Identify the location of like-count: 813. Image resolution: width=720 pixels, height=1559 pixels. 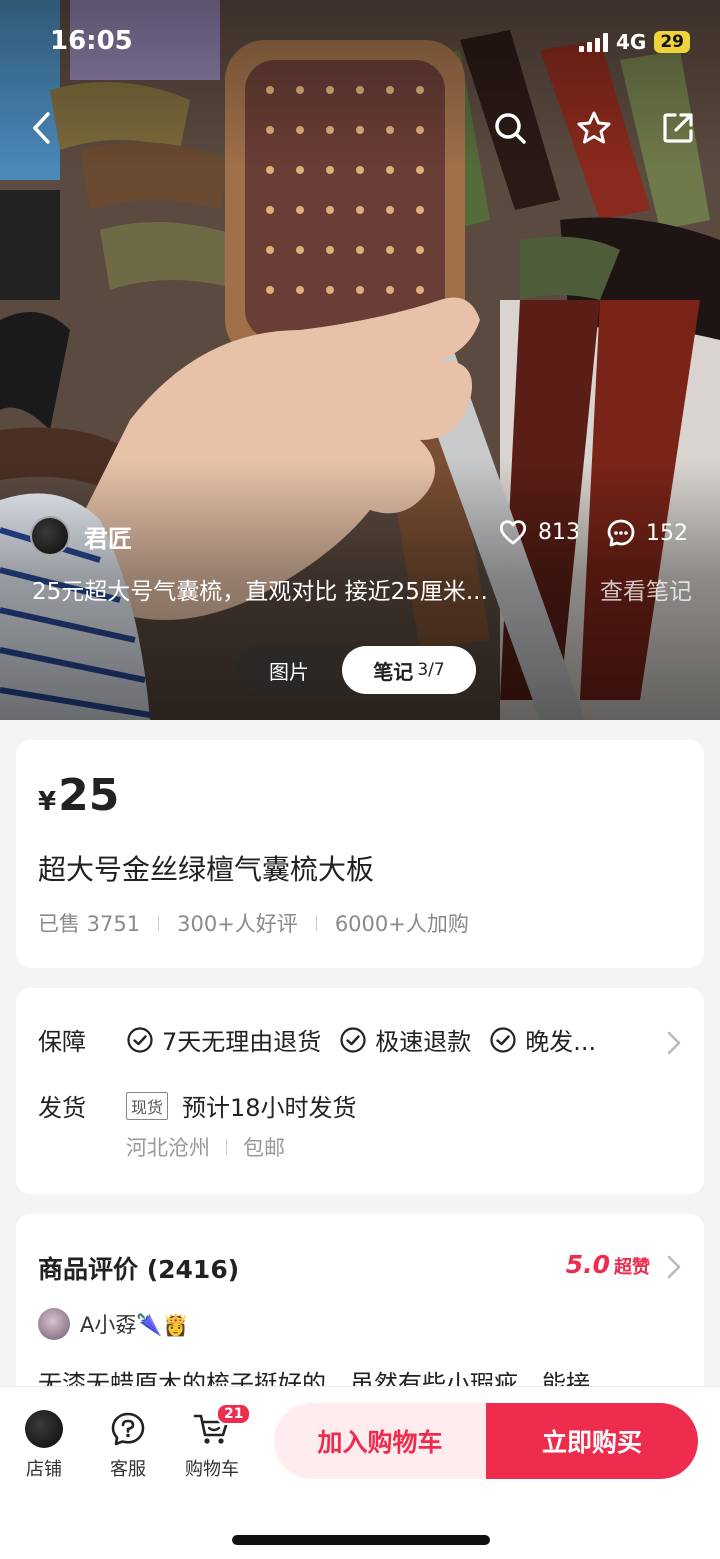
(539, 532).